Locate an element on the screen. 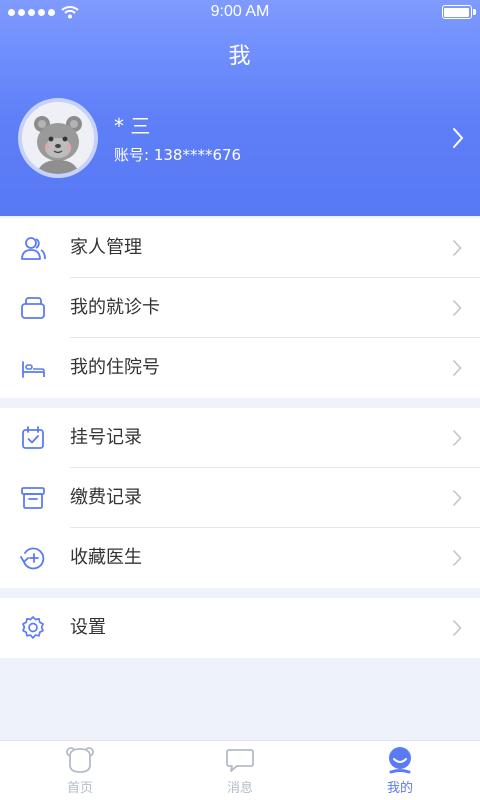  account-value: 138****676 is located at coordinates (197, 155).